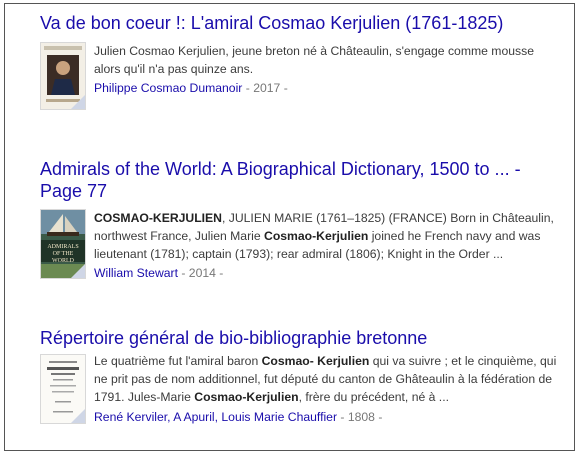 This screenshot has height=457, width=580. Describe the element at coordinates (200, 273) in the screenshot. I see `publication-year: - 2014 -` at that location.